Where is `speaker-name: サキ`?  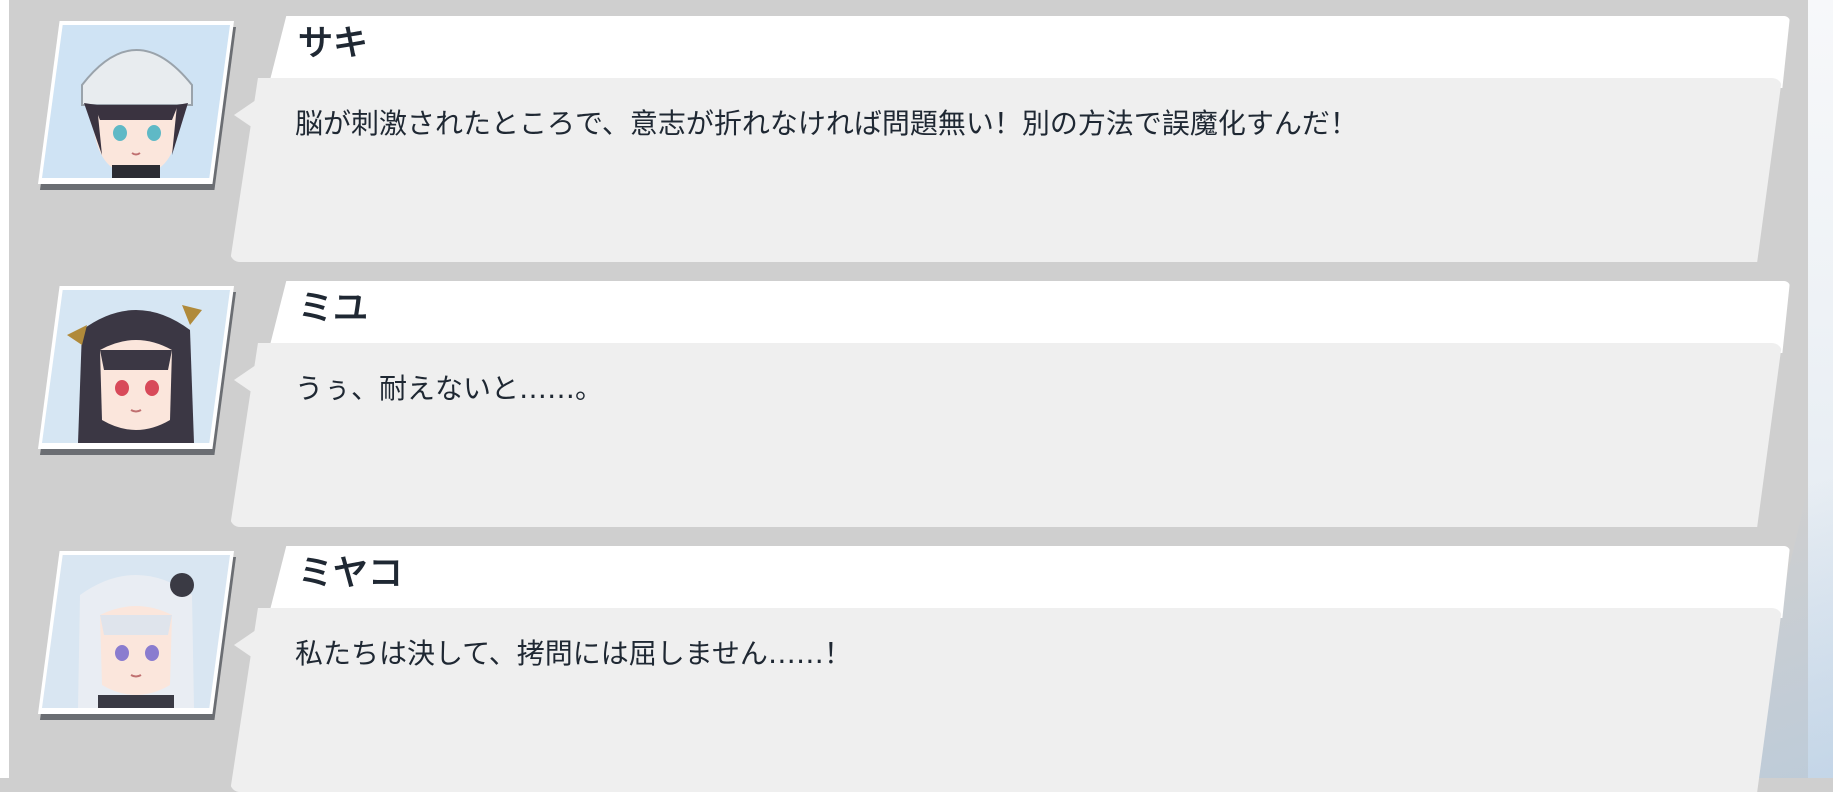 speaker-name: サキ is located at coordinates (333, 44).